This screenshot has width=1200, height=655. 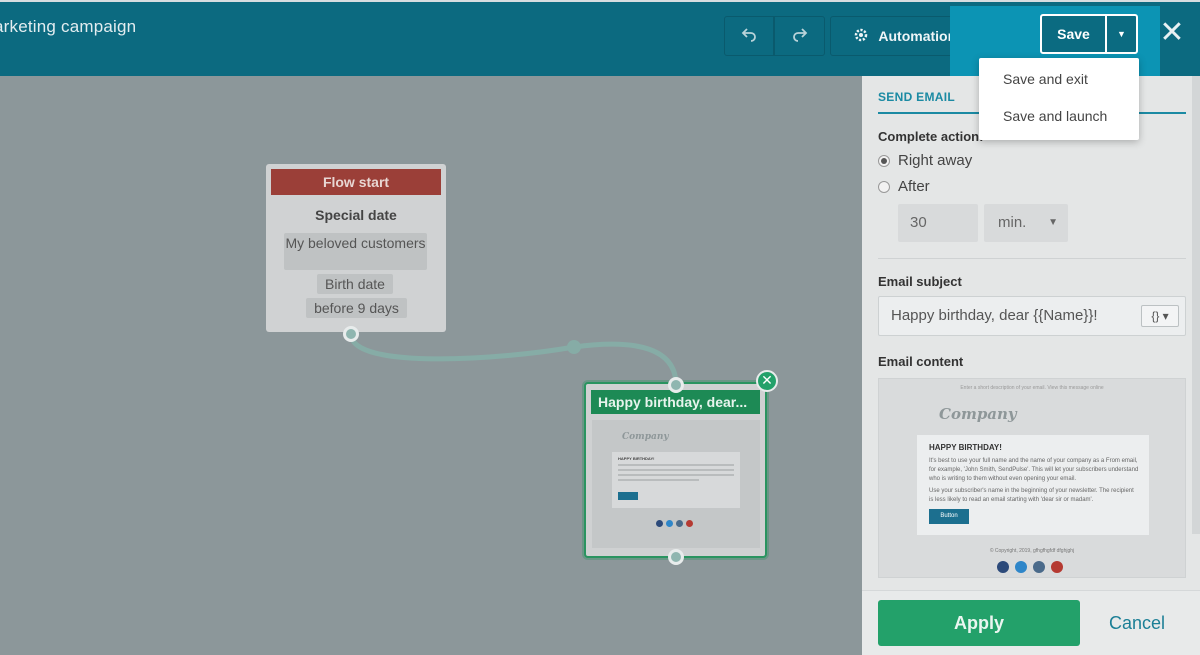 What do you see at coordinates (1032, 258) in the screenshot?
I see `divider` at bounding box center [1032, 258].